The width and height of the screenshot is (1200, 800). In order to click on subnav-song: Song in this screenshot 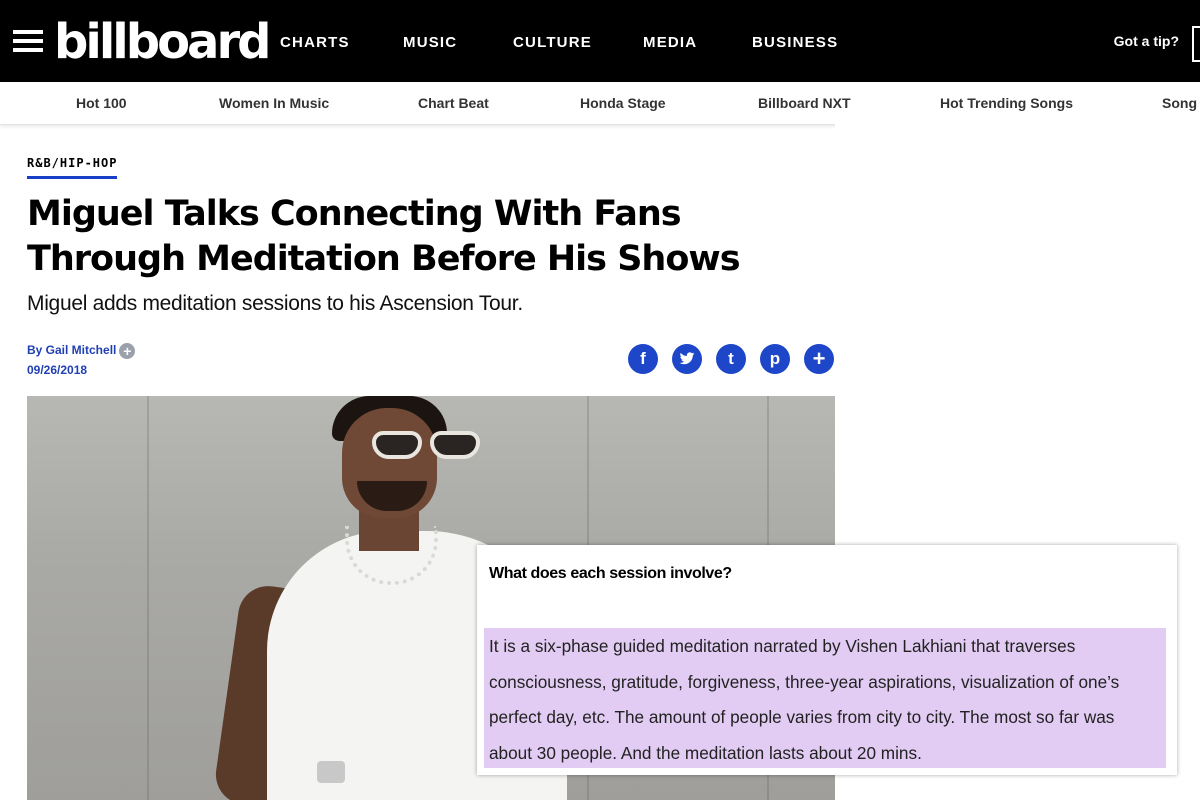, I will do `click(1179, 103)`.